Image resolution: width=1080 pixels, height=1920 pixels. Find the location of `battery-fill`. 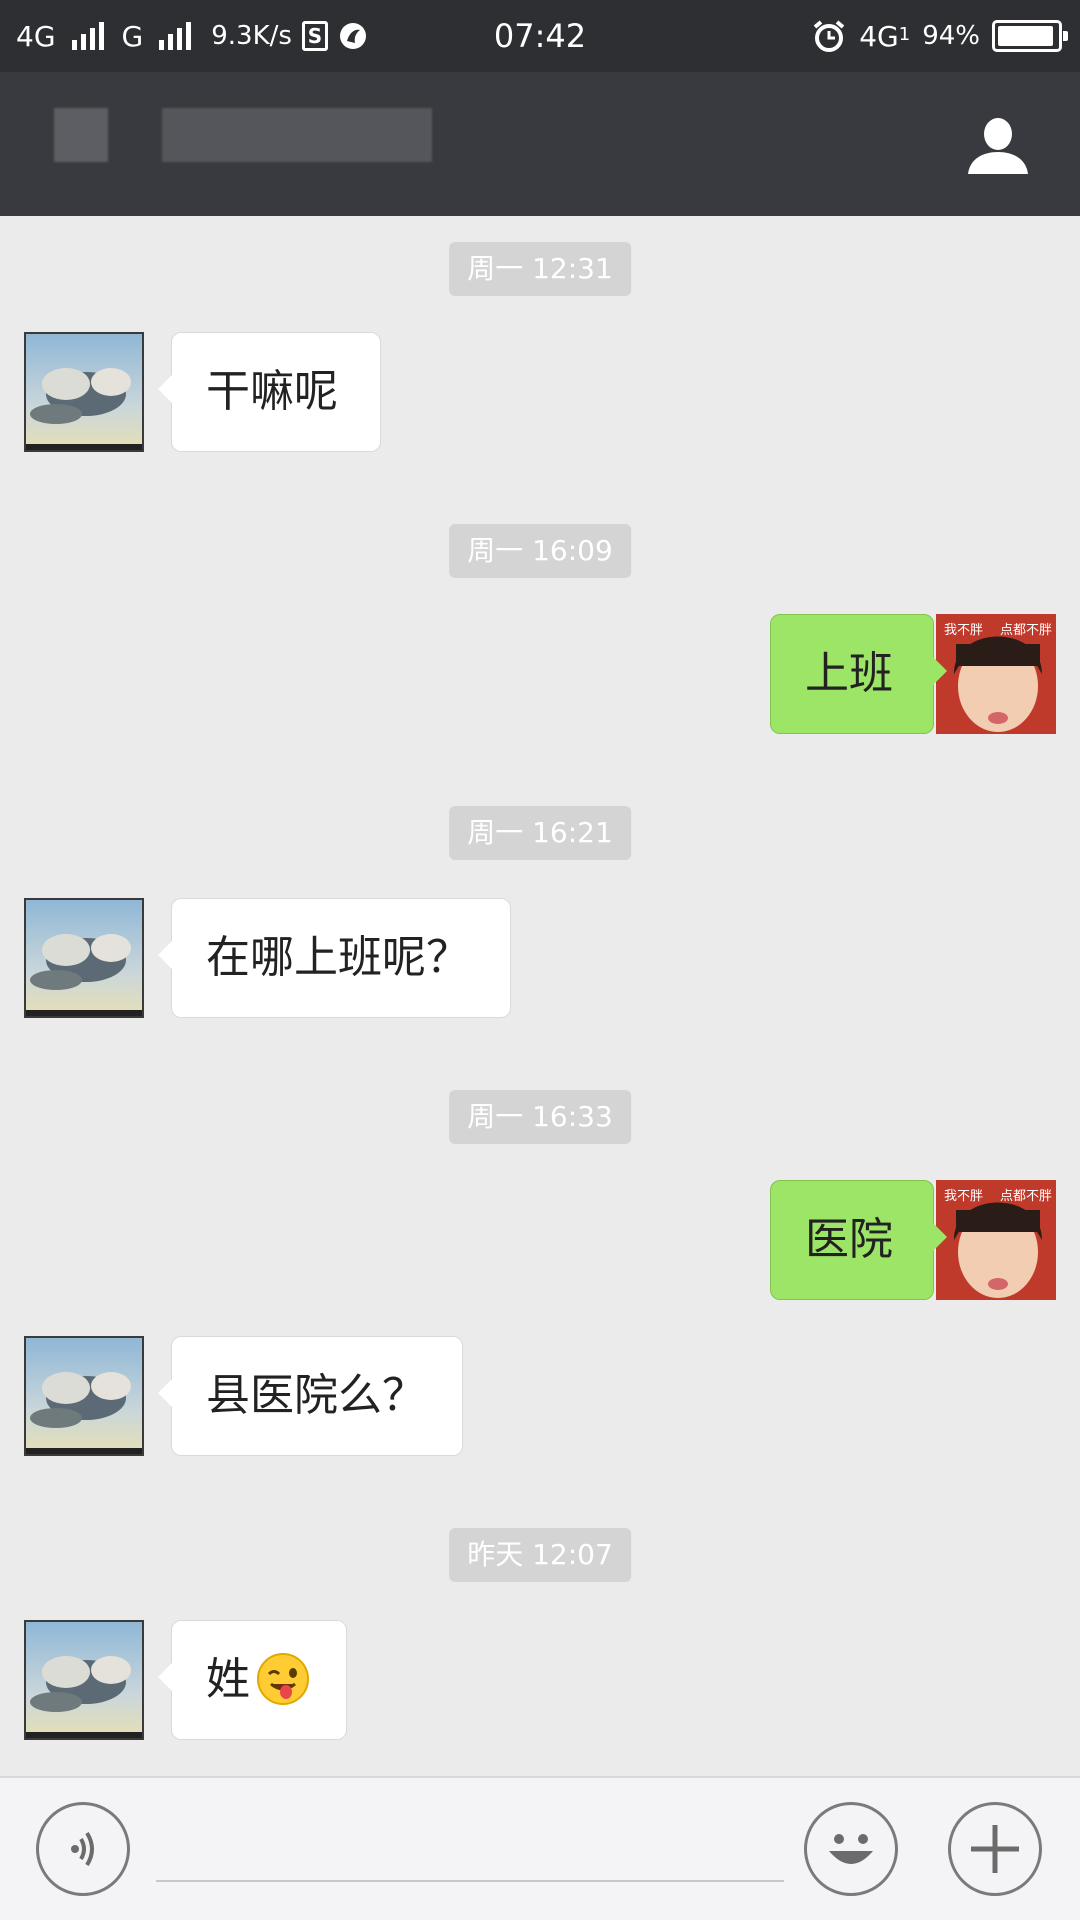

battery-fill is located at coordinates (1025, 36).